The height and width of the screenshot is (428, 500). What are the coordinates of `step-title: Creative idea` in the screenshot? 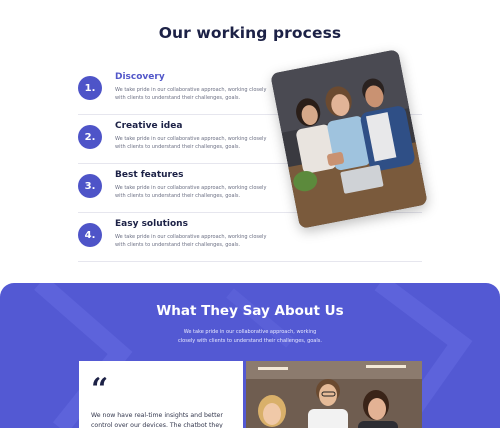 It's located at (149, 126).